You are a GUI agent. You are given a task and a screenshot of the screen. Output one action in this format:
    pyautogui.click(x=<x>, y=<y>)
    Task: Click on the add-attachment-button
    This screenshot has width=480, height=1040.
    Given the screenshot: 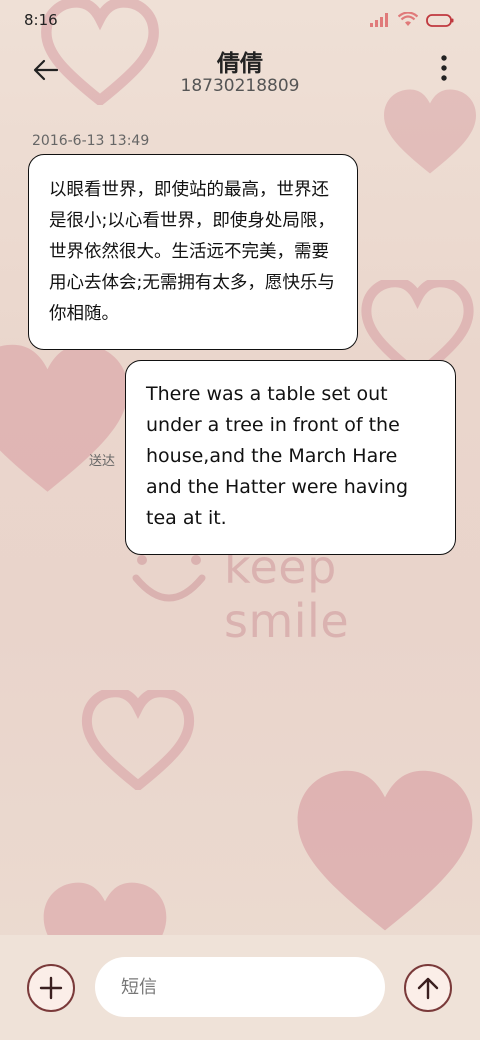 What is the action you would take?
    pyautogui.click(x=51, y=988)
    